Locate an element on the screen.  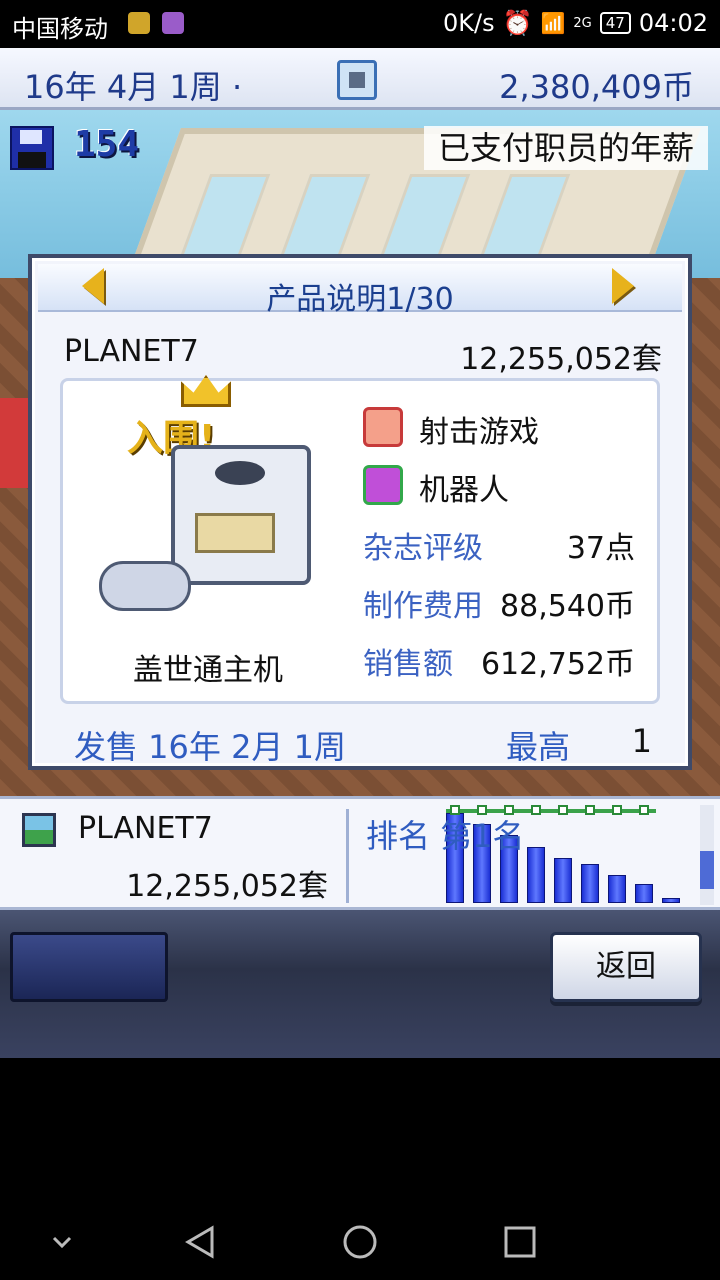
top-info-bar: 16年 4月 1周 · 2,380,409币 is located at coordinates (360, 79).